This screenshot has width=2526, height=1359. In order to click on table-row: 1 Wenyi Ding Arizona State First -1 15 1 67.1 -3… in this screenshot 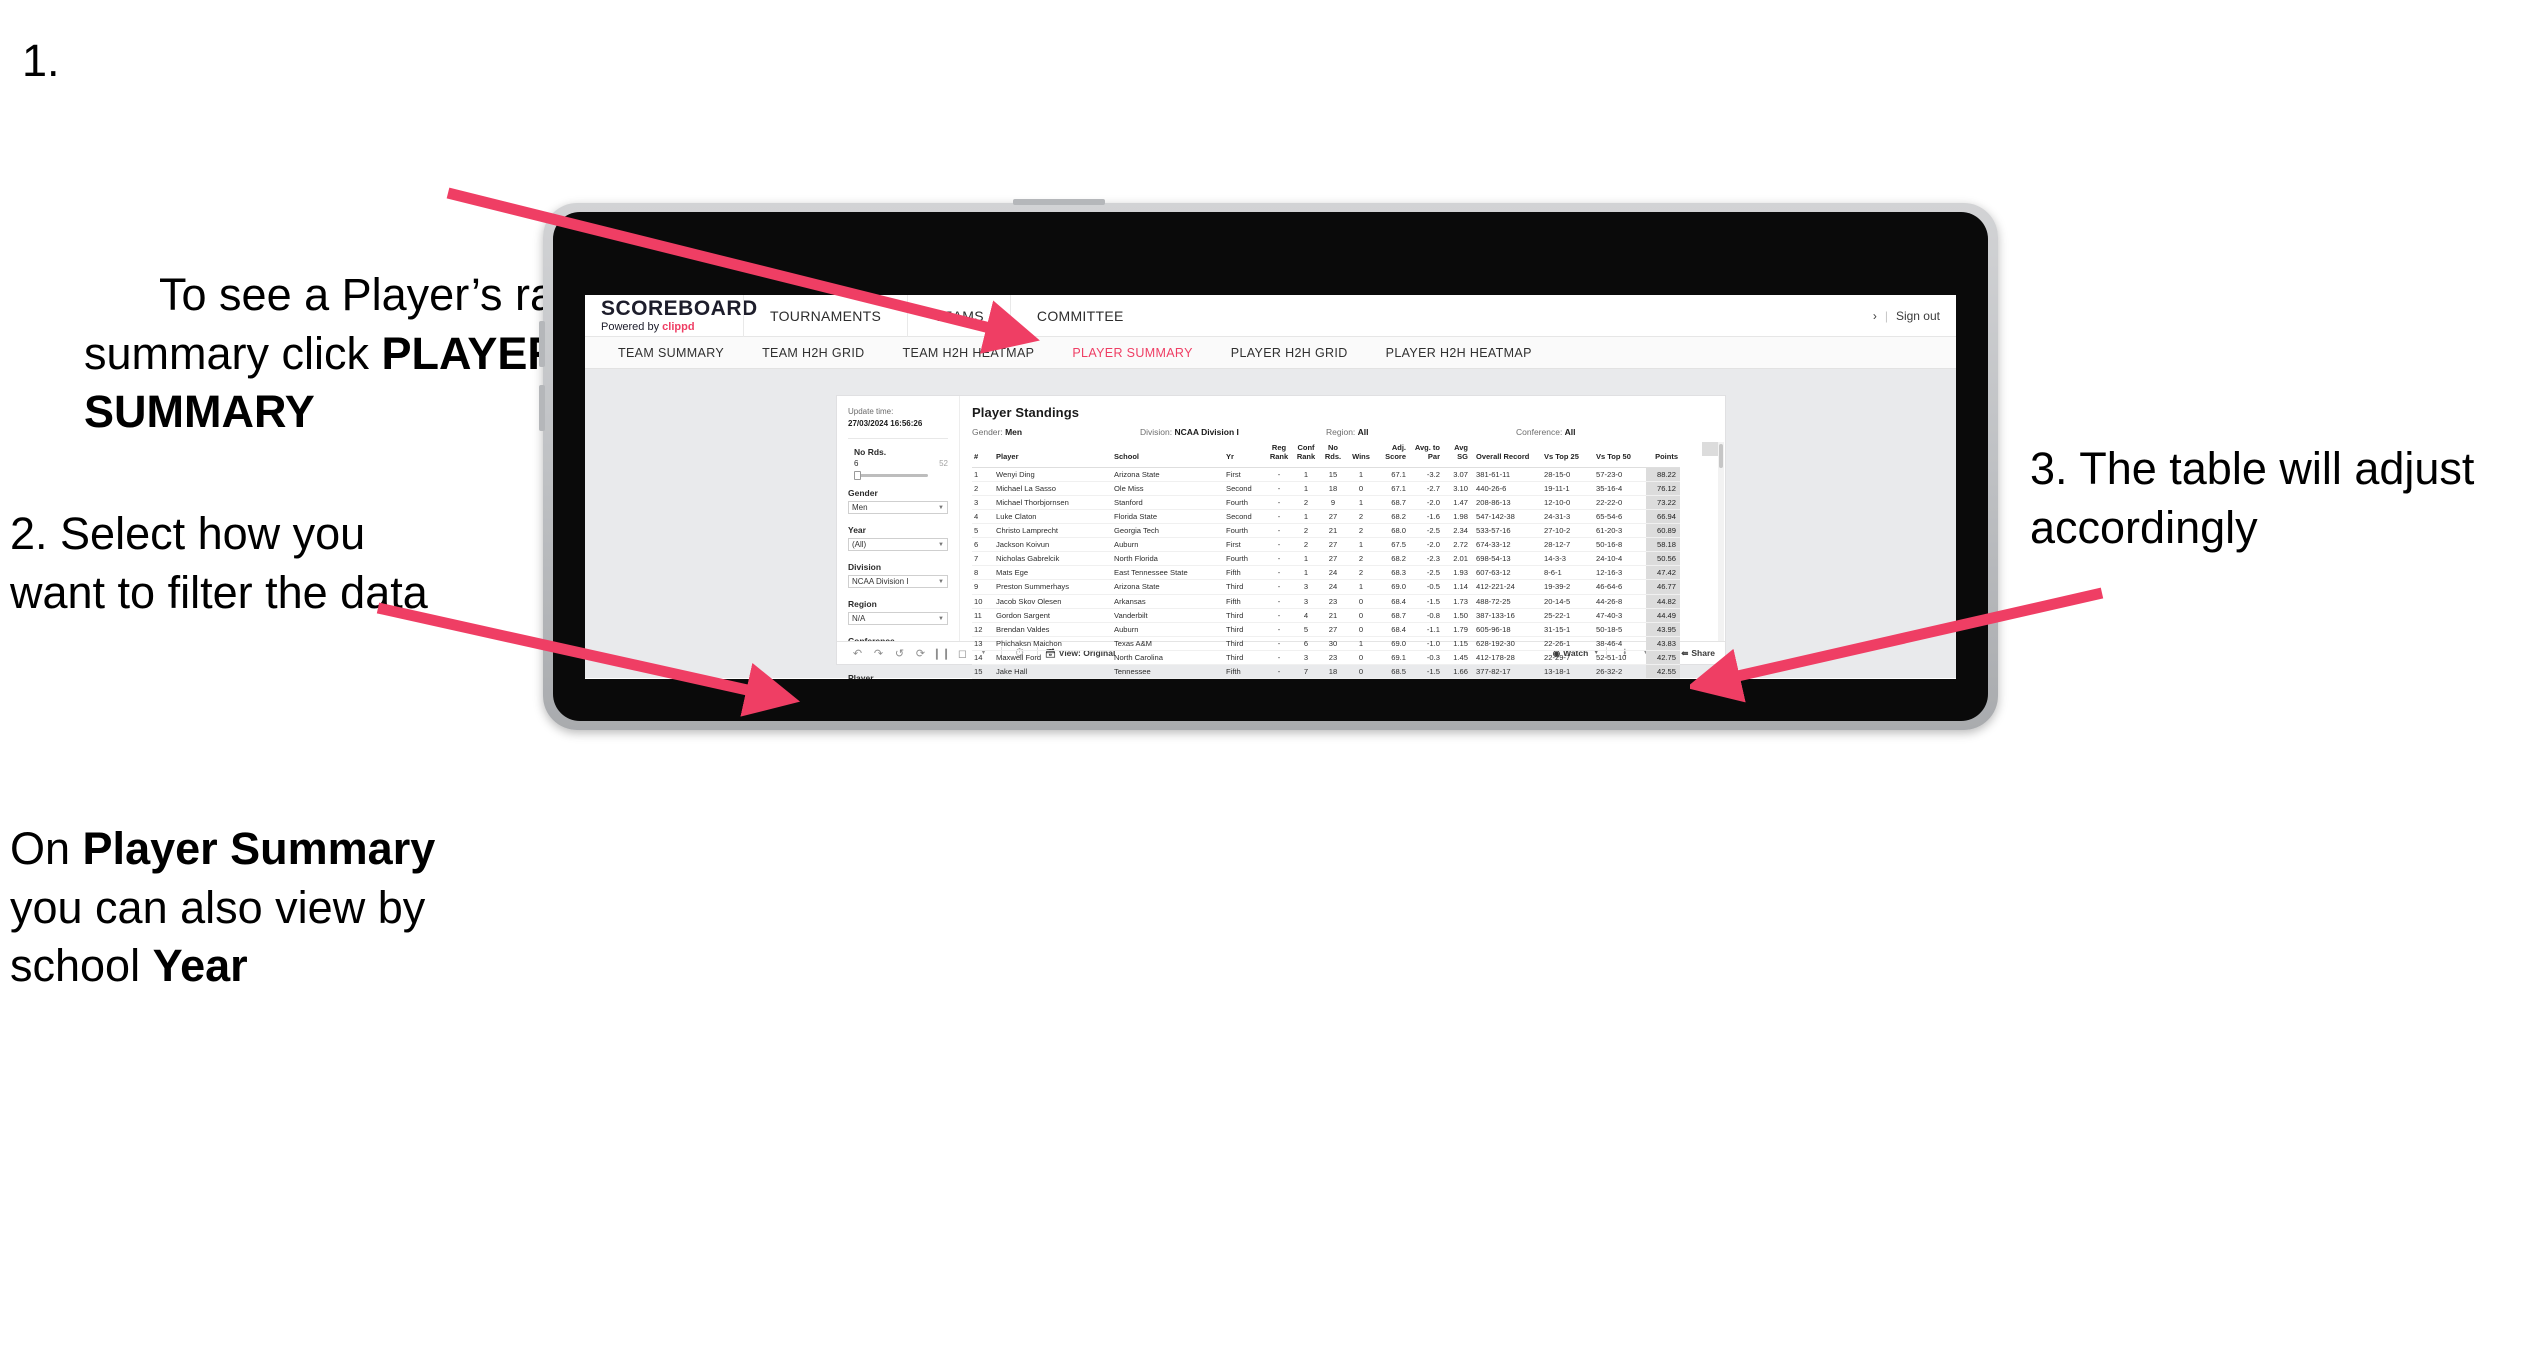, I will do `click(1326, 474)`.